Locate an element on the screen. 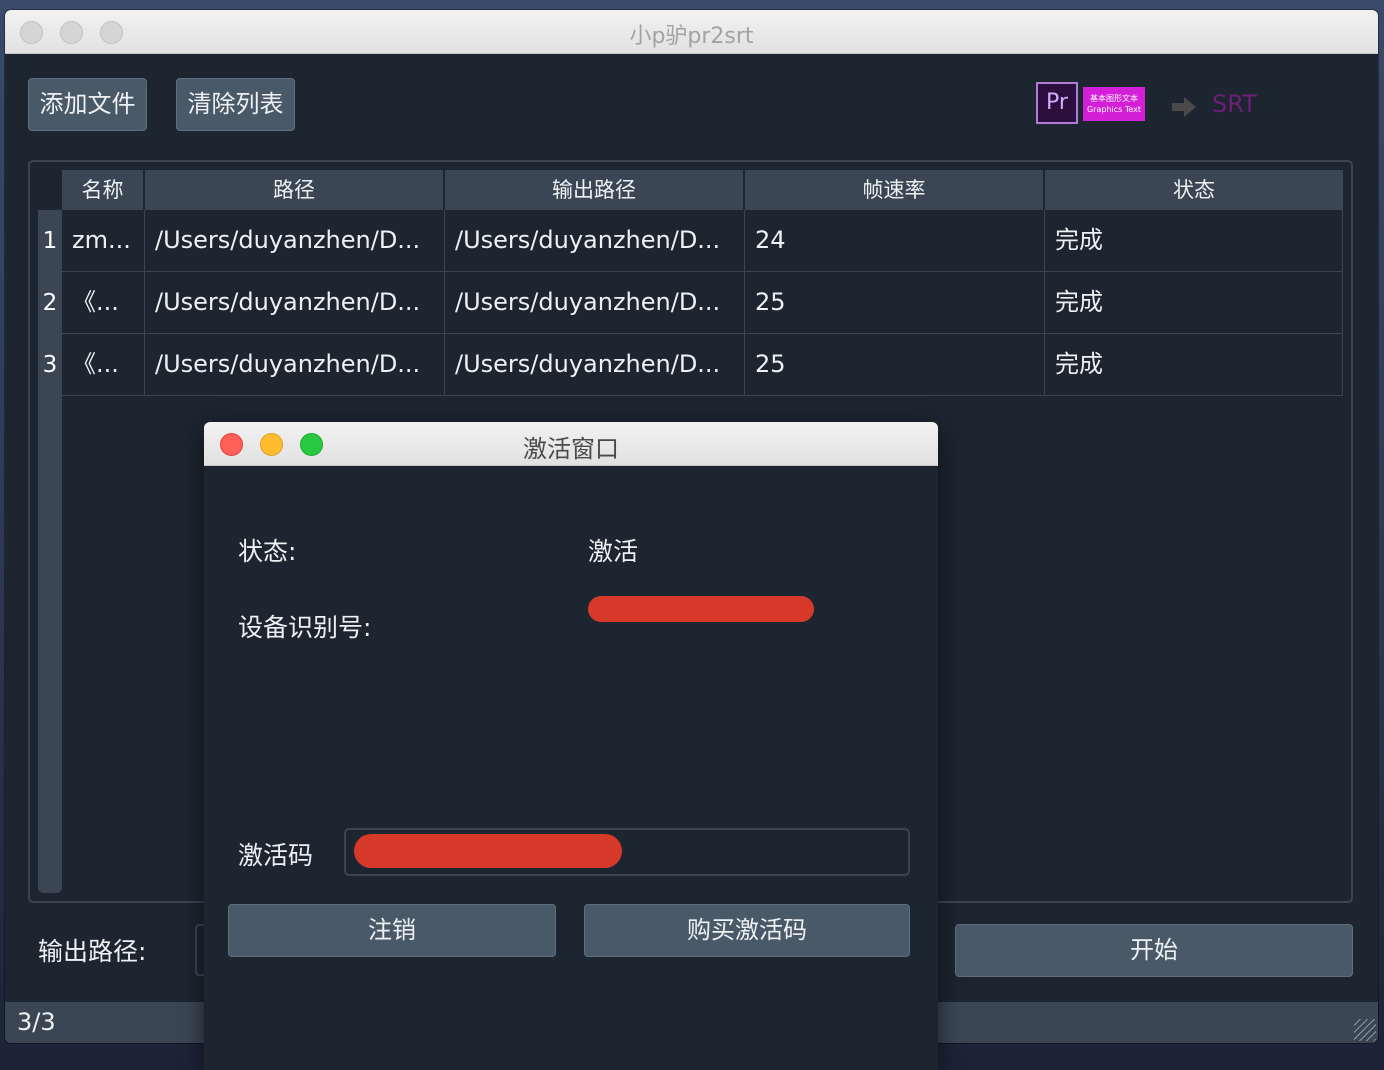  arrow-right-icon is located at coordinates (1184, 107).